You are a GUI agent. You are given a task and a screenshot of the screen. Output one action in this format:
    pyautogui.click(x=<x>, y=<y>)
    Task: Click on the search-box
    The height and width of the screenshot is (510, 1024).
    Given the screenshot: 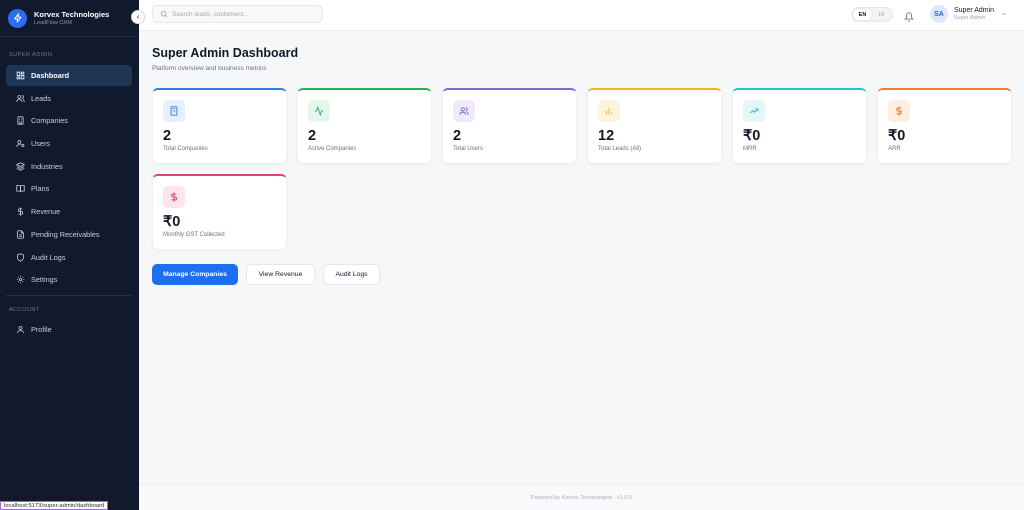 What is the action you would take?
    pyautogui.click(x=237, y=14)
    